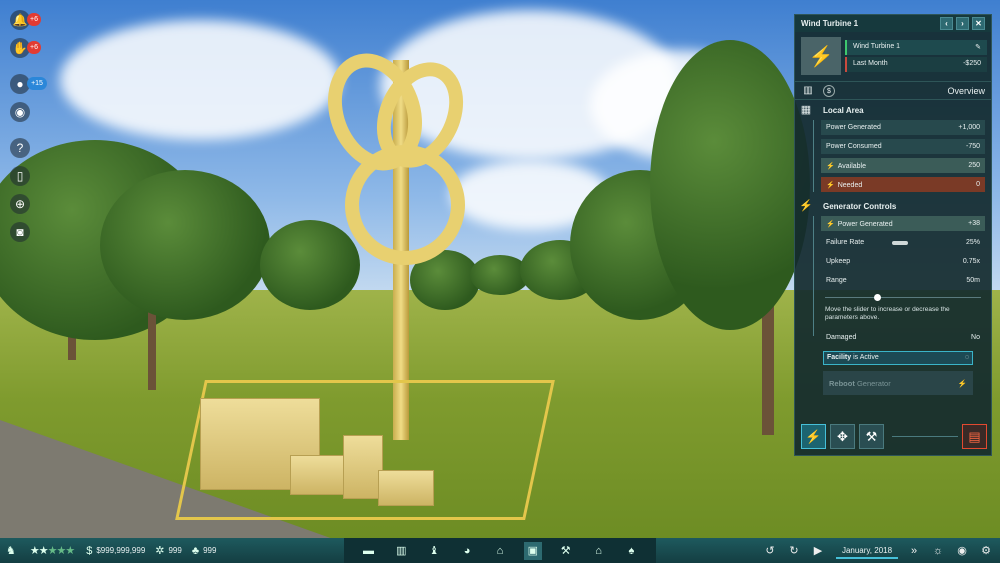 This screenshot has width=1000, height=563. What do you see at coordinates (829, 90) in the screenshot?
I see `finance-tab-icon: $` at bounding box center [829, 90].